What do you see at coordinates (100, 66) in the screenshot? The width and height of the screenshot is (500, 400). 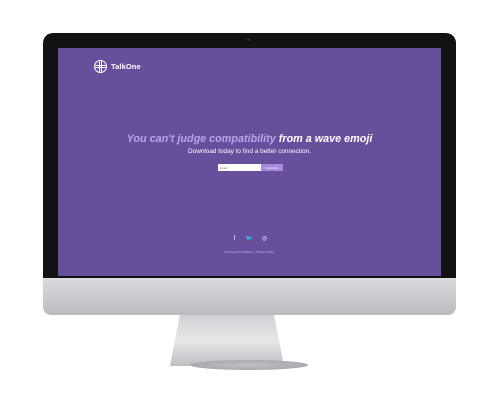 I see `globe-grid-icon` at bounding box center [100, 66].